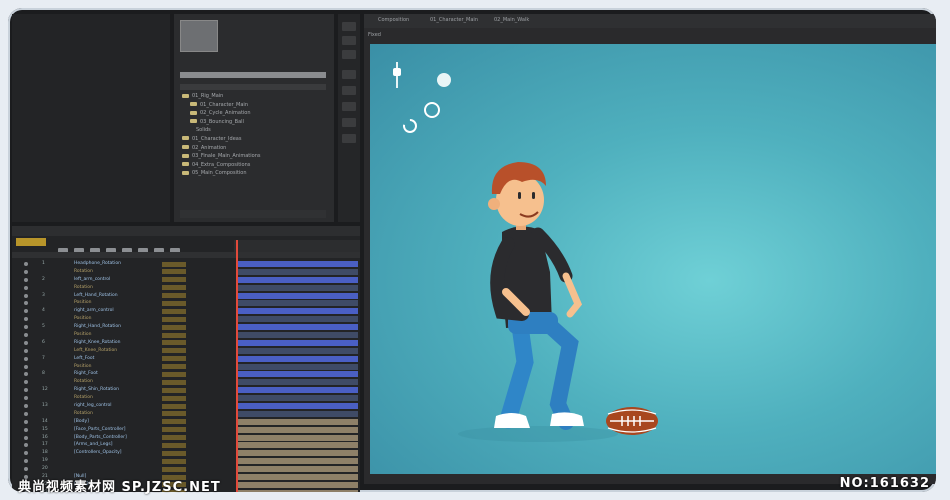 The image size is (950, 500). I want to click on layer-row: 12 Right_Shin_Rotation, so click(186, 390).